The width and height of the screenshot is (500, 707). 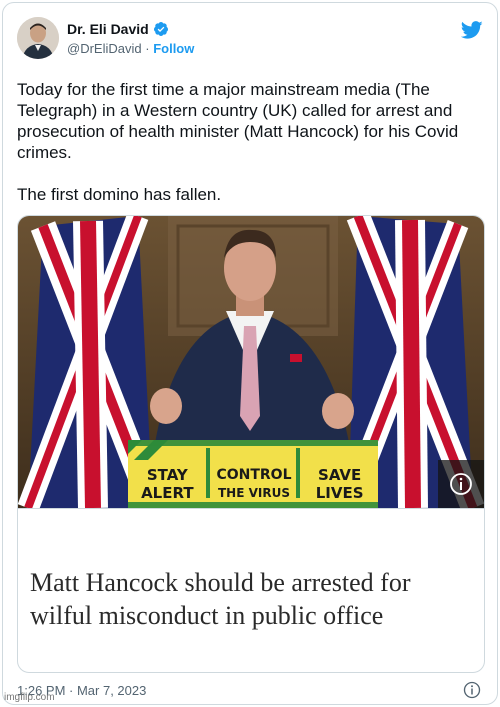 I want to click on sign-control: CONTROL, so click(x=254, y=475).